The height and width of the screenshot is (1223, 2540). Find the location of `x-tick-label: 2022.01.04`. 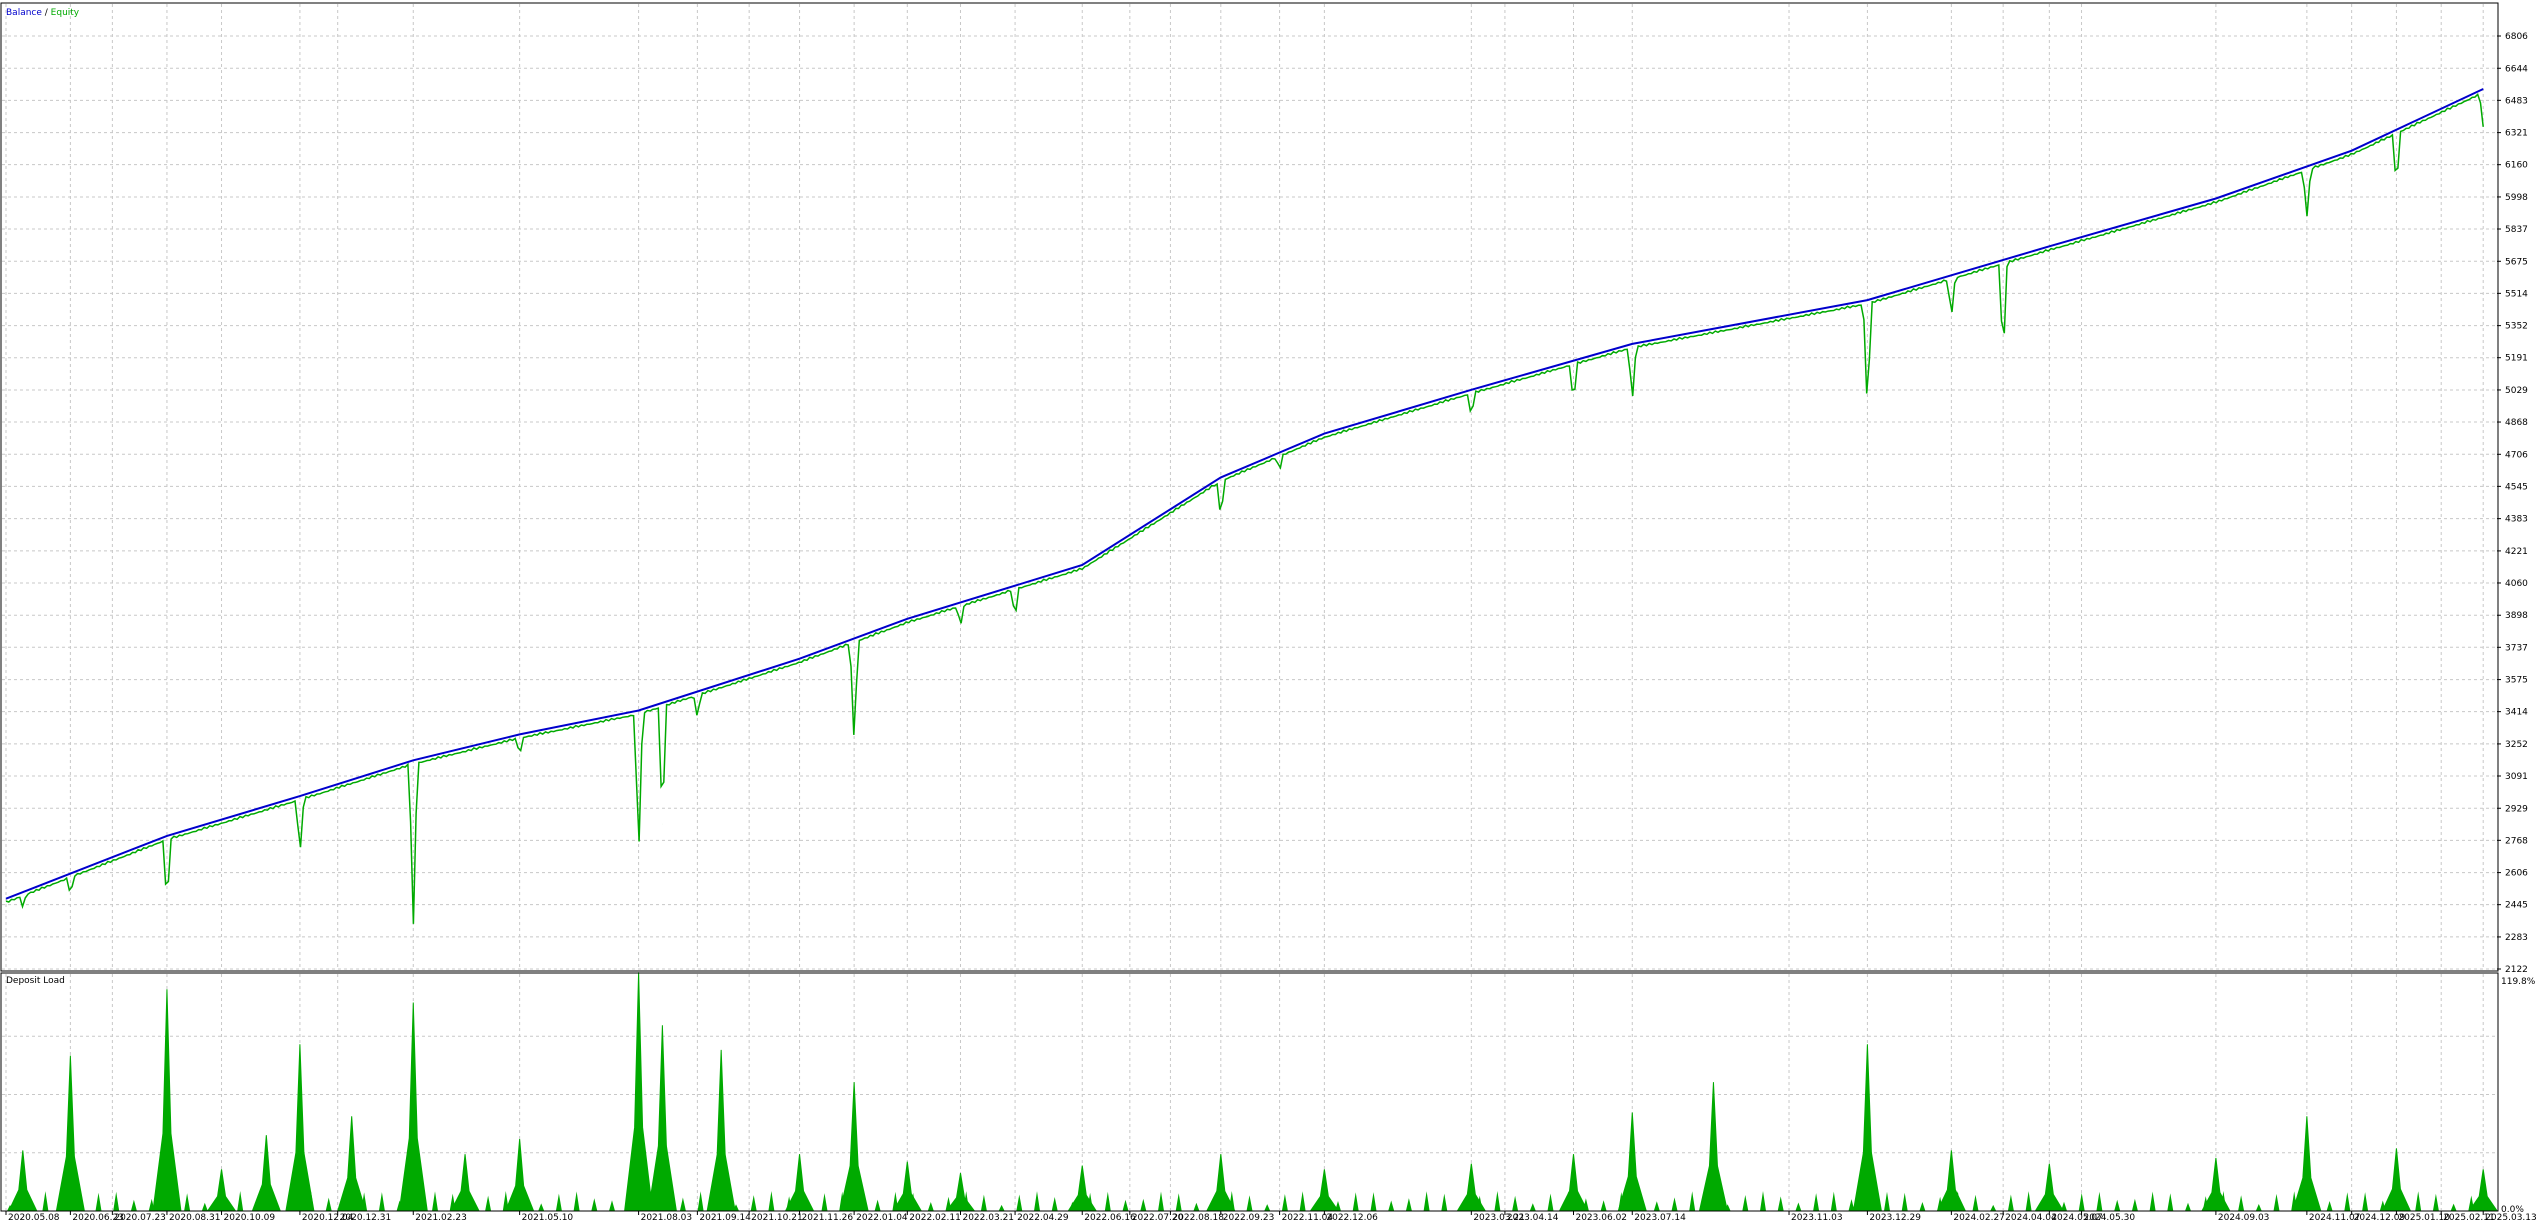

x-tick-label: 2022.01.04 is located at coordinates (882, 1218).